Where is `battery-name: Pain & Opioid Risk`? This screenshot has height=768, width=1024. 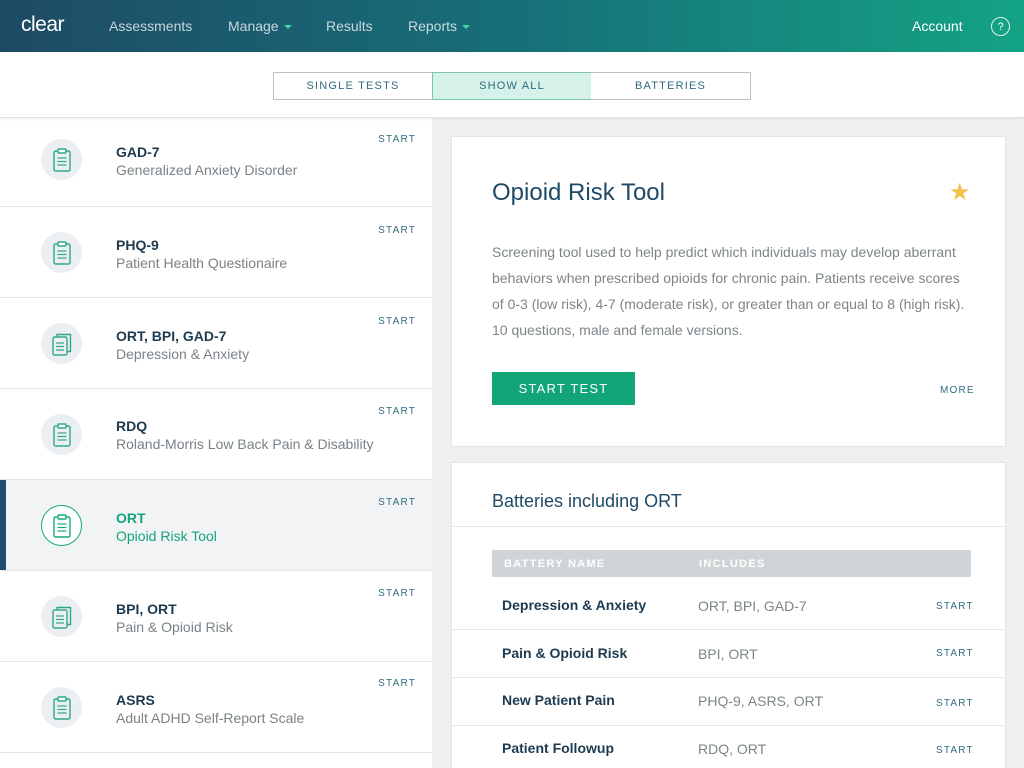
battery-name: Pain & Opioid Risk is located at coordinates (564, 653).